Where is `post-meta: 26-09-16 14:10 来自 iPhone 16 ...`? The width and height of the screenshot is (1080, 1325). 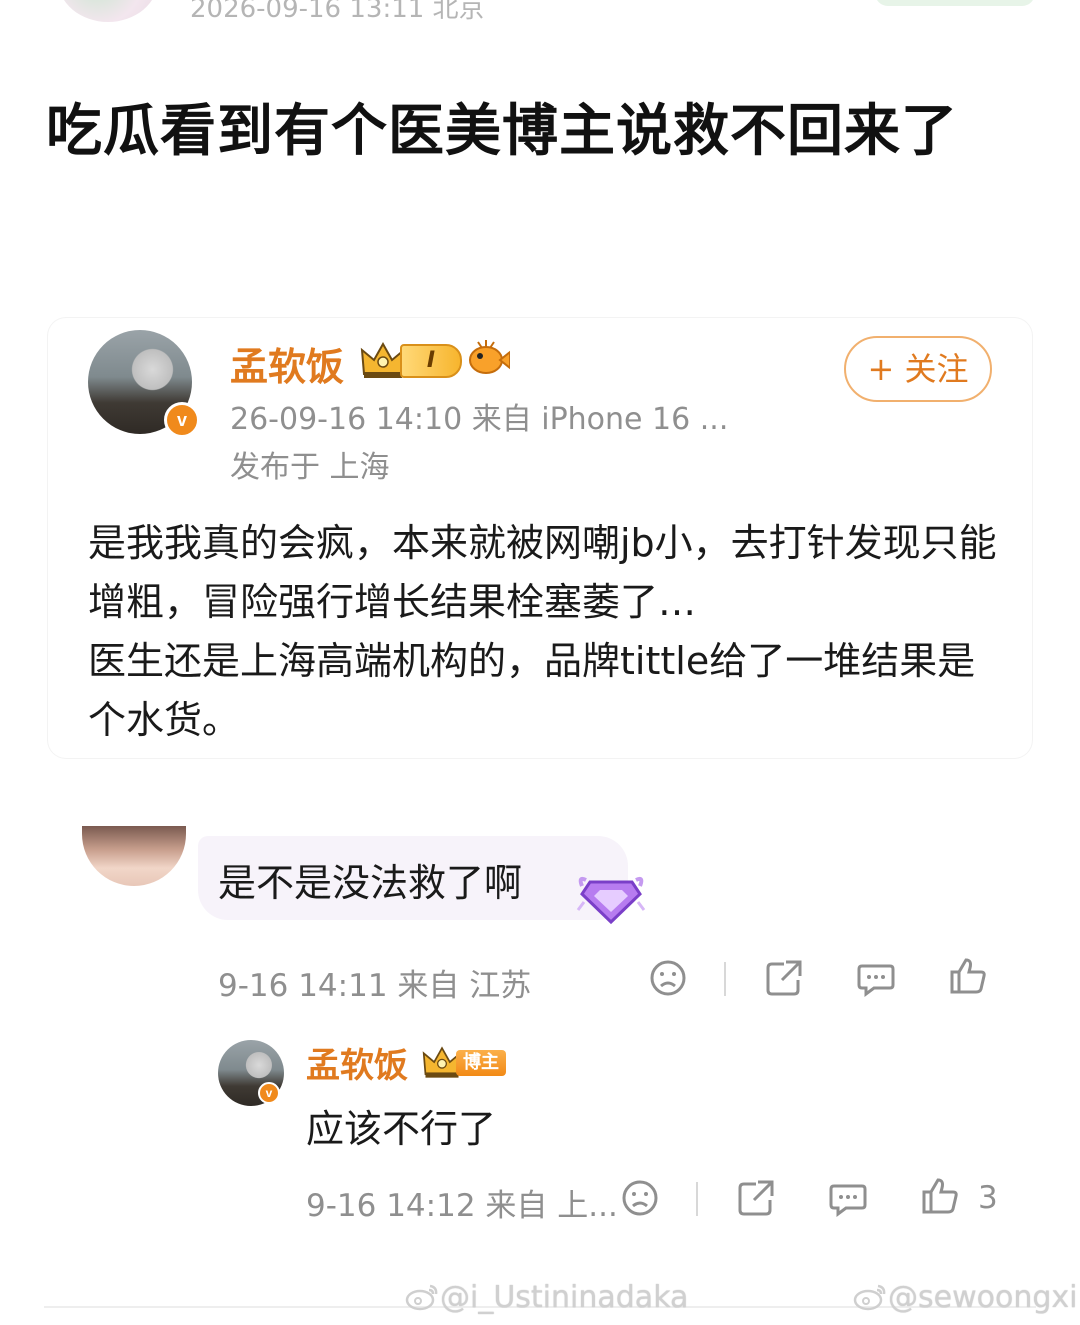
post-meta: 26-09-16 14:10 来自 iPhone 16 ... is located at coordinates (479, 419).